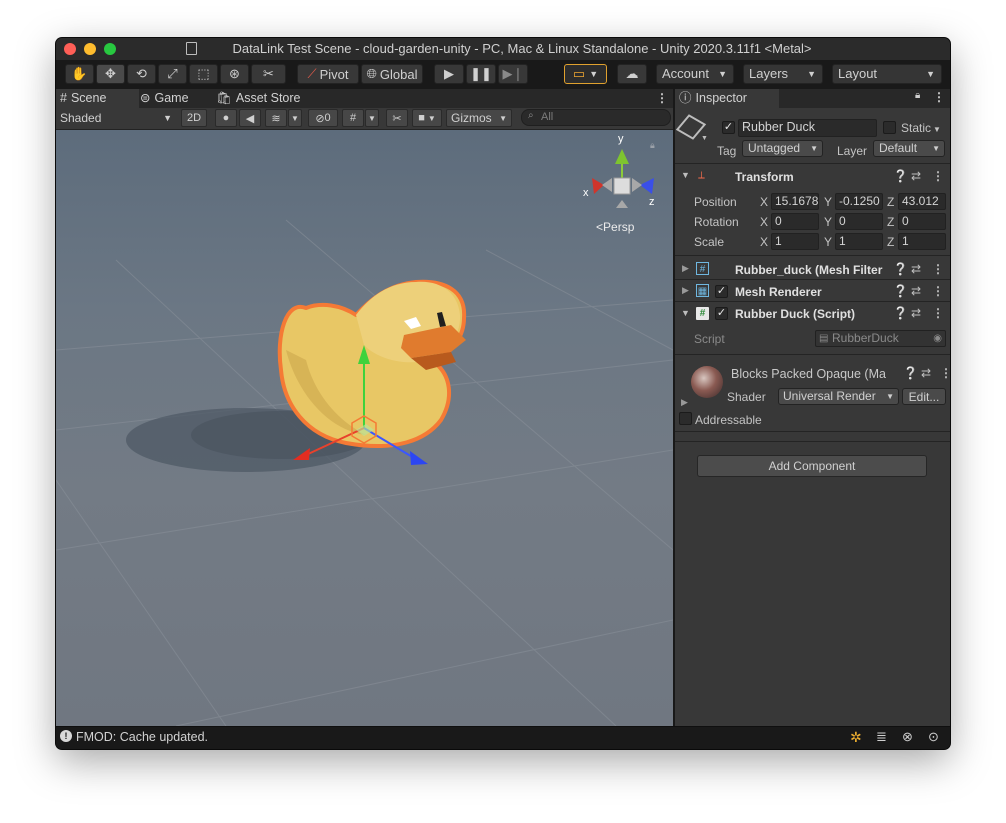  I want to click on object-name-field: Rubber Duck, so click(807, 128).